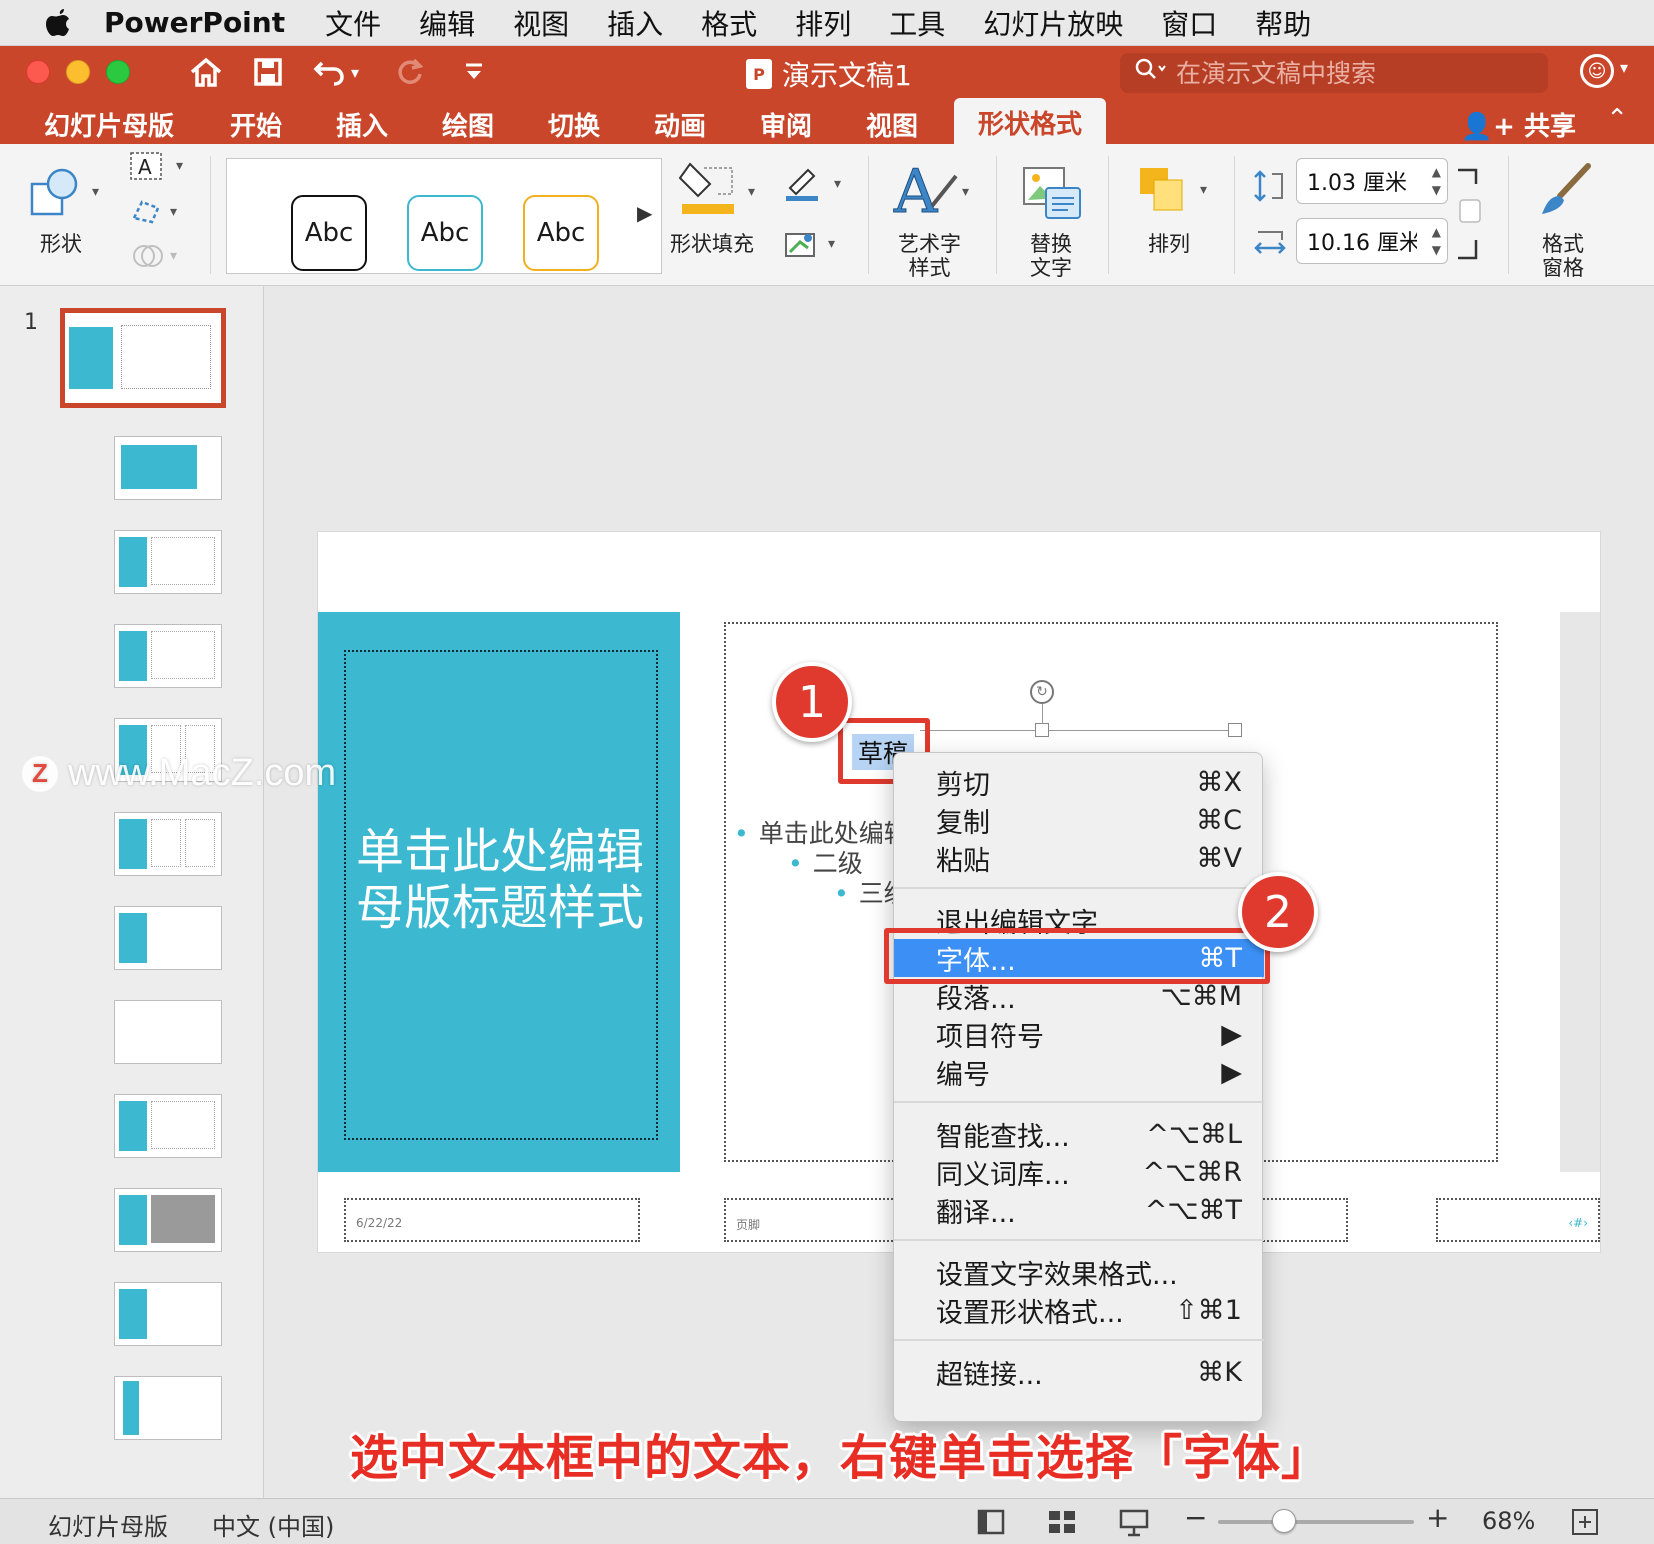 This screenshot has height=1544, width=1654. Describe the element at coordinates (355, 72) in the screenshot. I see `undo-dropdown-icon: ▾` at that location.